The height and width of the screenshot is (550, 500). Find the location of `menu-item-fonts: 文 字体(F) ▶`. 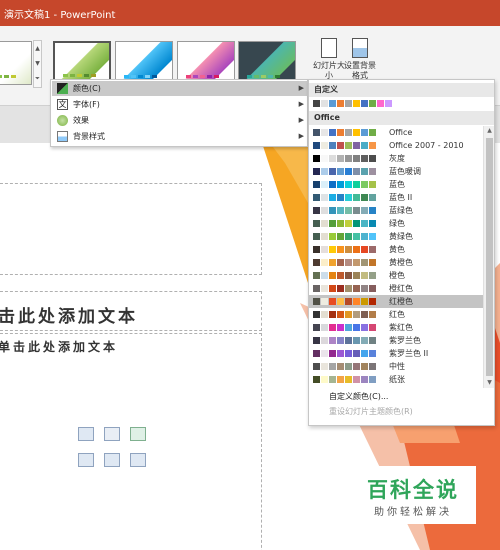

menu-item-fonts: 文 字体(F) ▶ is located at coordinates (180, 104).